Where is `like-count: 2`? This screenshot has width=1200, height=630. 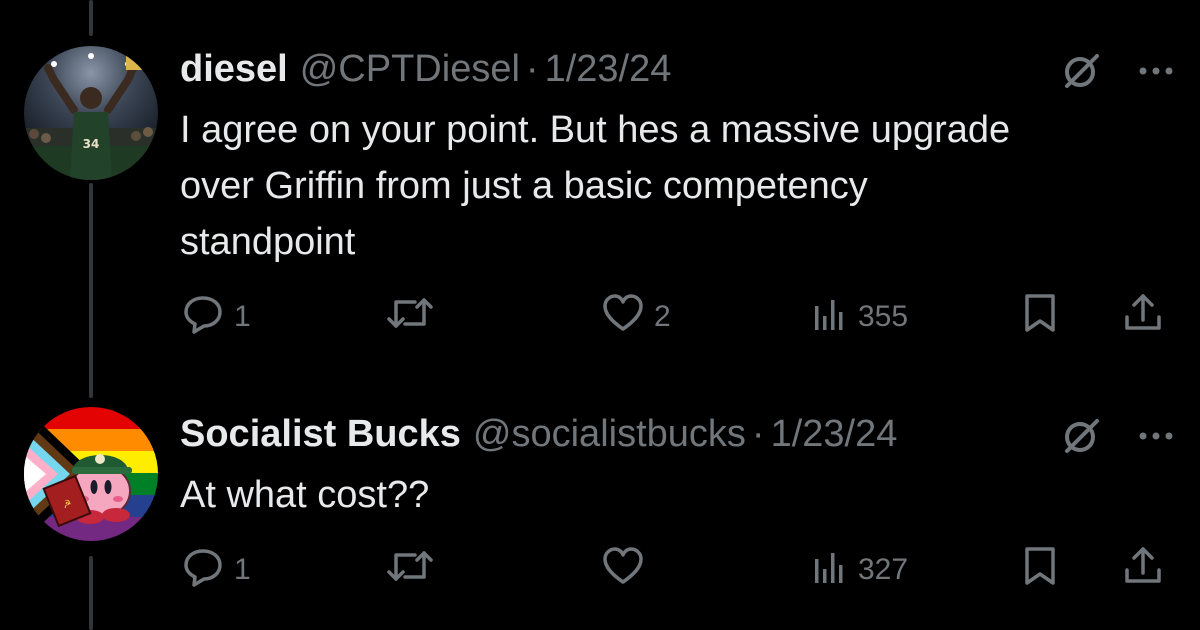 like-count: 2 is located at coordinates (662, 316).